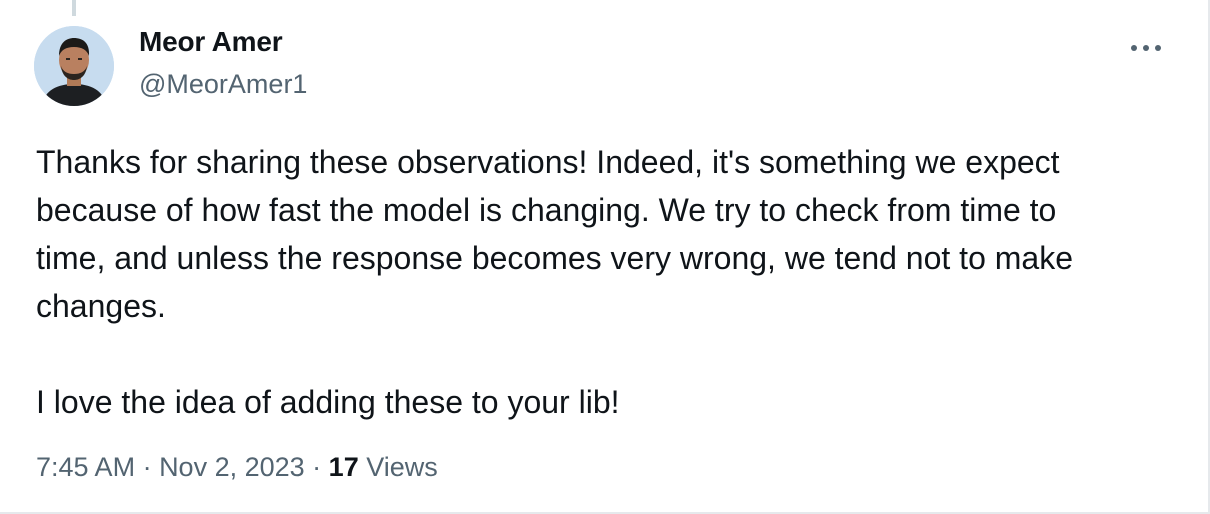  I want to click on views-label: Views, so click(398, 467).